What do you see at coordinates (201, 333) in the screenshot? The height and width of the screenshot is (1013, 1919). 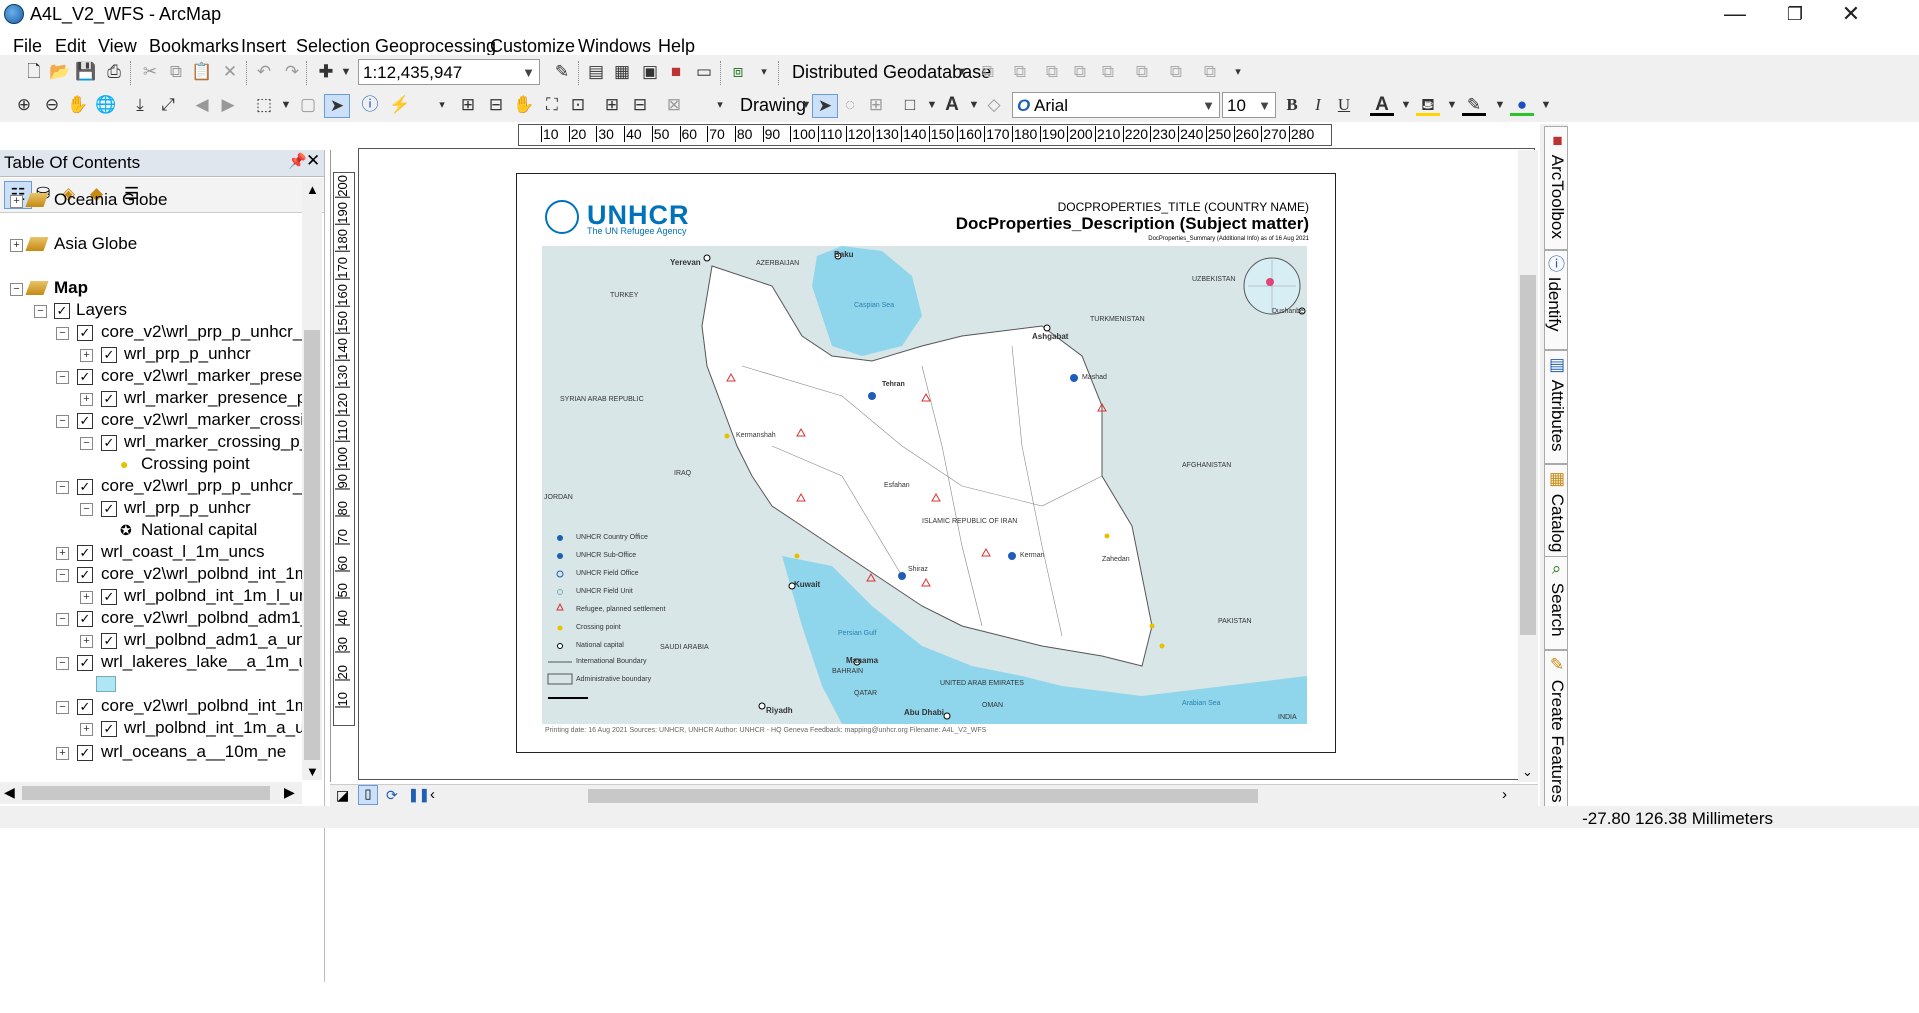 I see `toc-layer-label: core_v2\wrl_prp_p_unhcr_PoC` at bounding box center [201, 333].